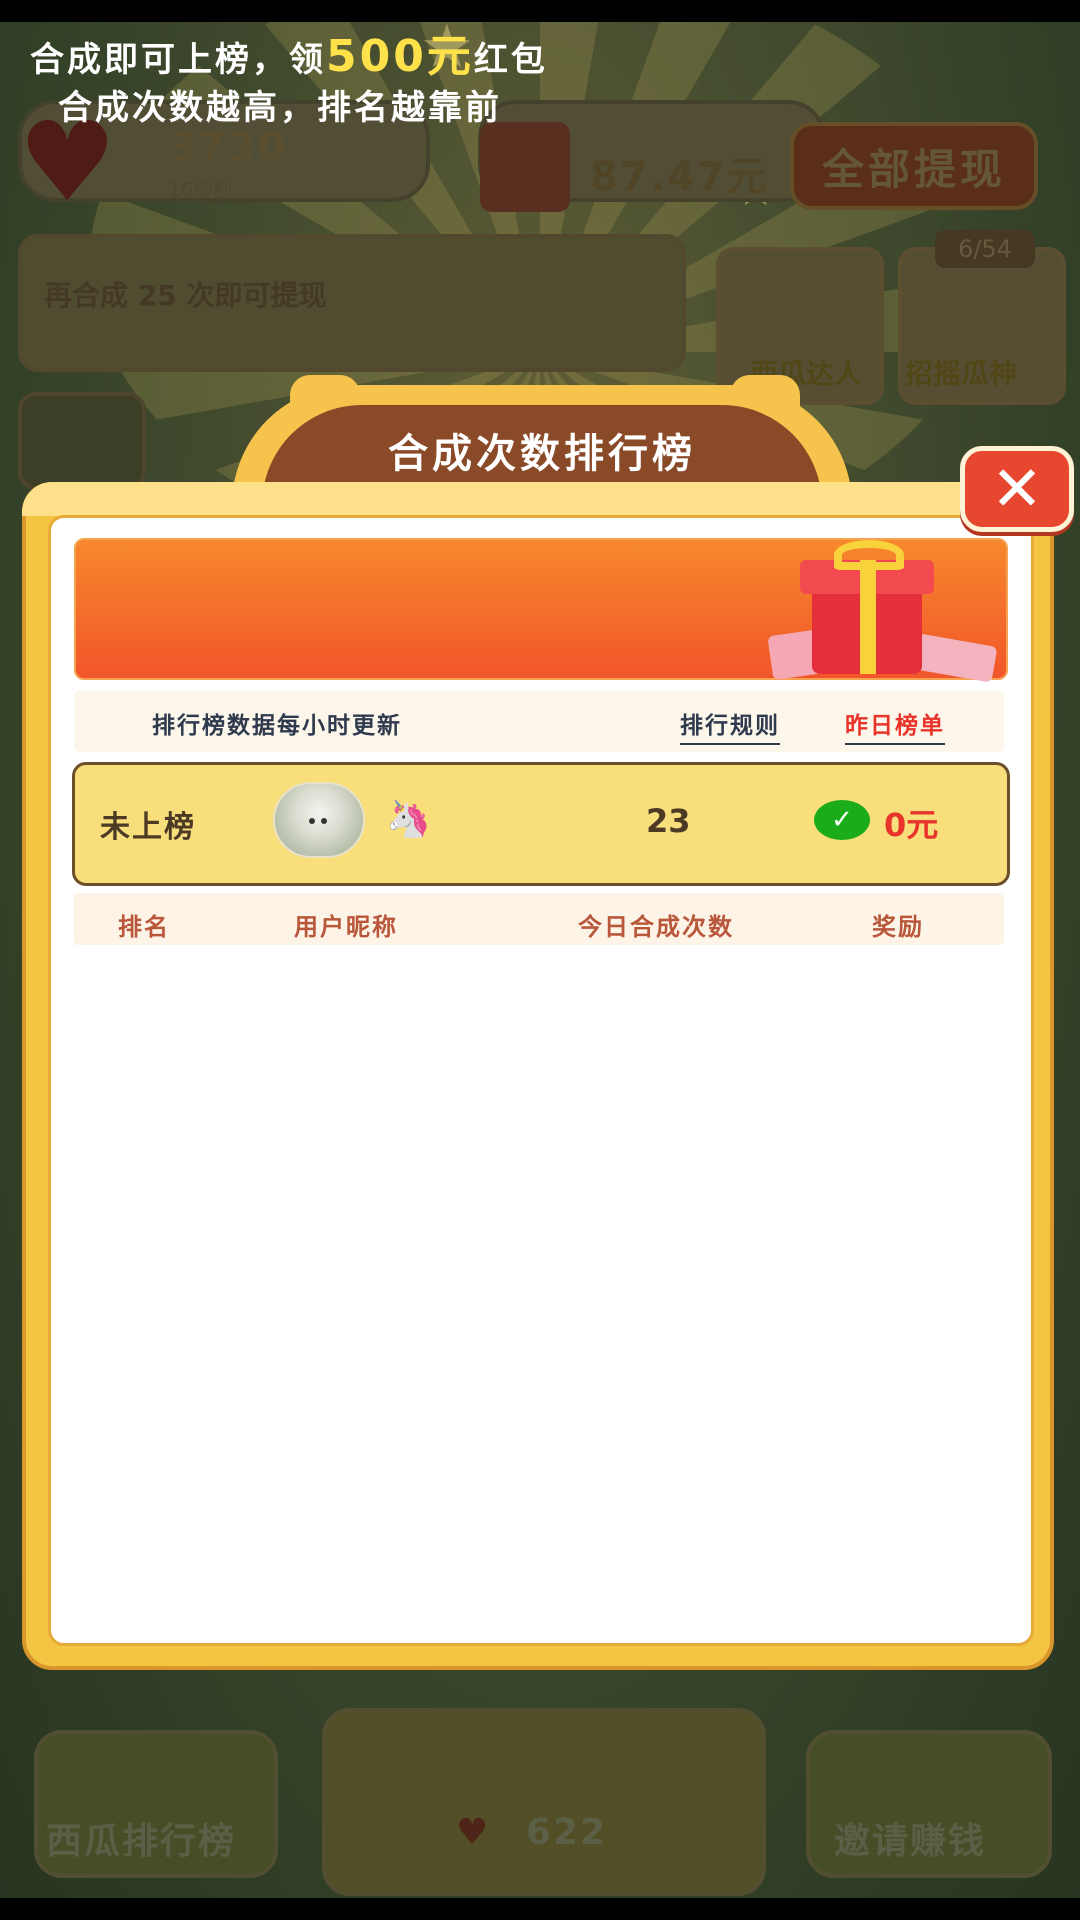  I want to click on gift-bow, so click(869, 555).